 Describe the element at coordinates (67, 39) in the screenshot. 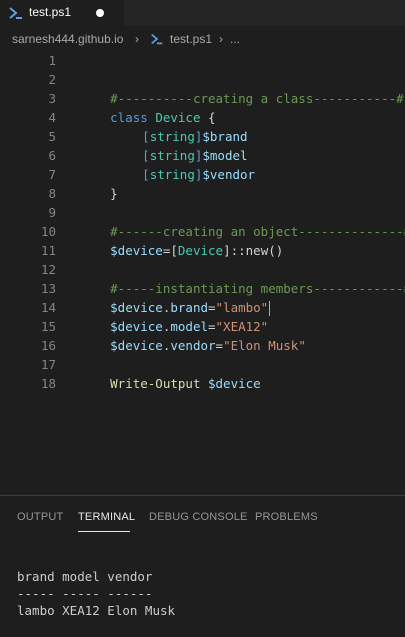

I see `breadcrumb-folder: sarnesh444.github.io` at that location.